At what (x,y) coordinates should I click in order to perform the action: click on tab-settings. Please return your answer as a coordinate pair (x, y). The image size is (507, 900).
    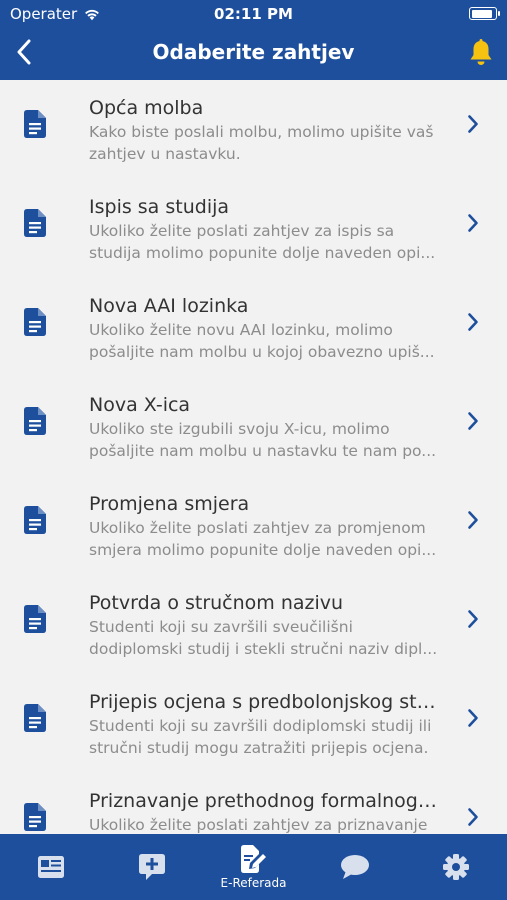
    Looking at the image, I should click on (456, 867).